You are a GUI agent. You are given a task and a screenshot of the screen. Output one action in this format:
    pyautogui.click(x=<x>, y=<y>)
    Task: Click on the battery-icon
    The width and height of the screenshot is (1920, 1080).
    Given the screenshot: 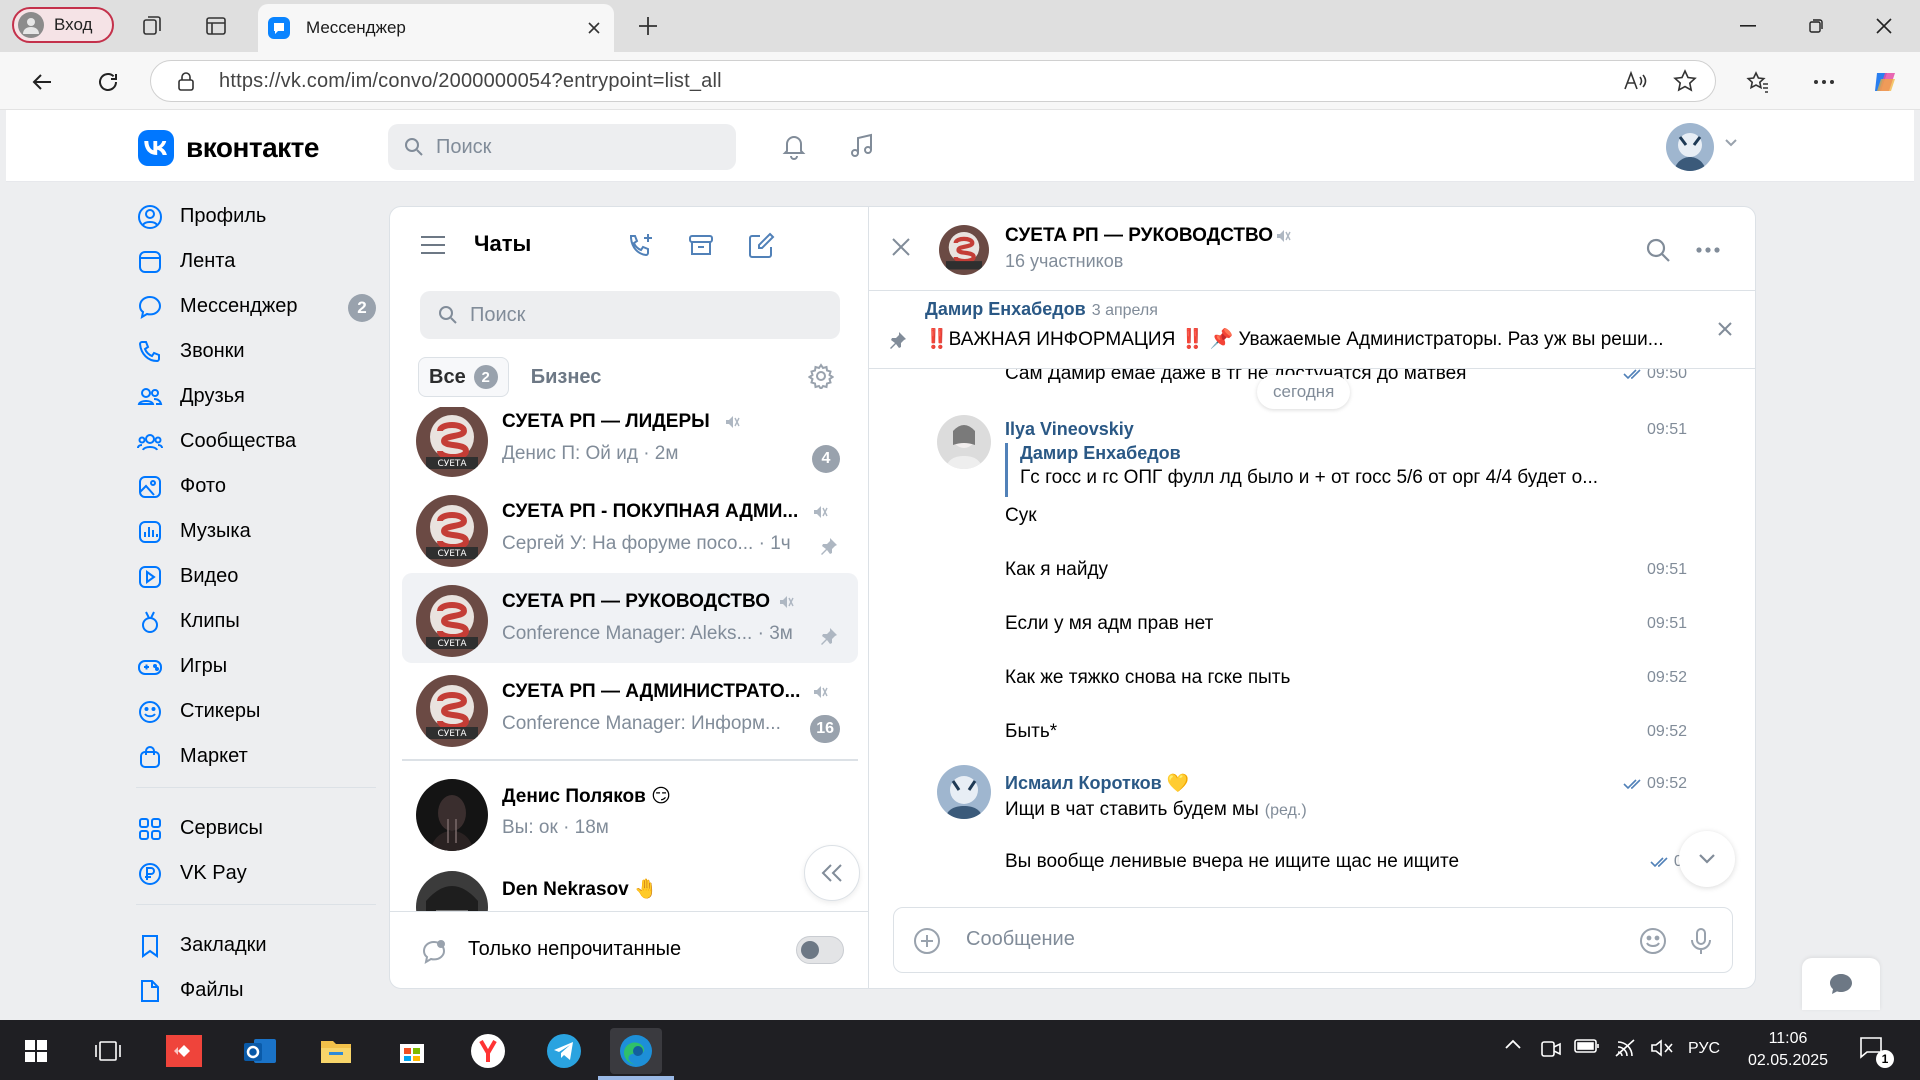 What is the action you would take?
    pyautogui.click(x=1587, y=1046)
    